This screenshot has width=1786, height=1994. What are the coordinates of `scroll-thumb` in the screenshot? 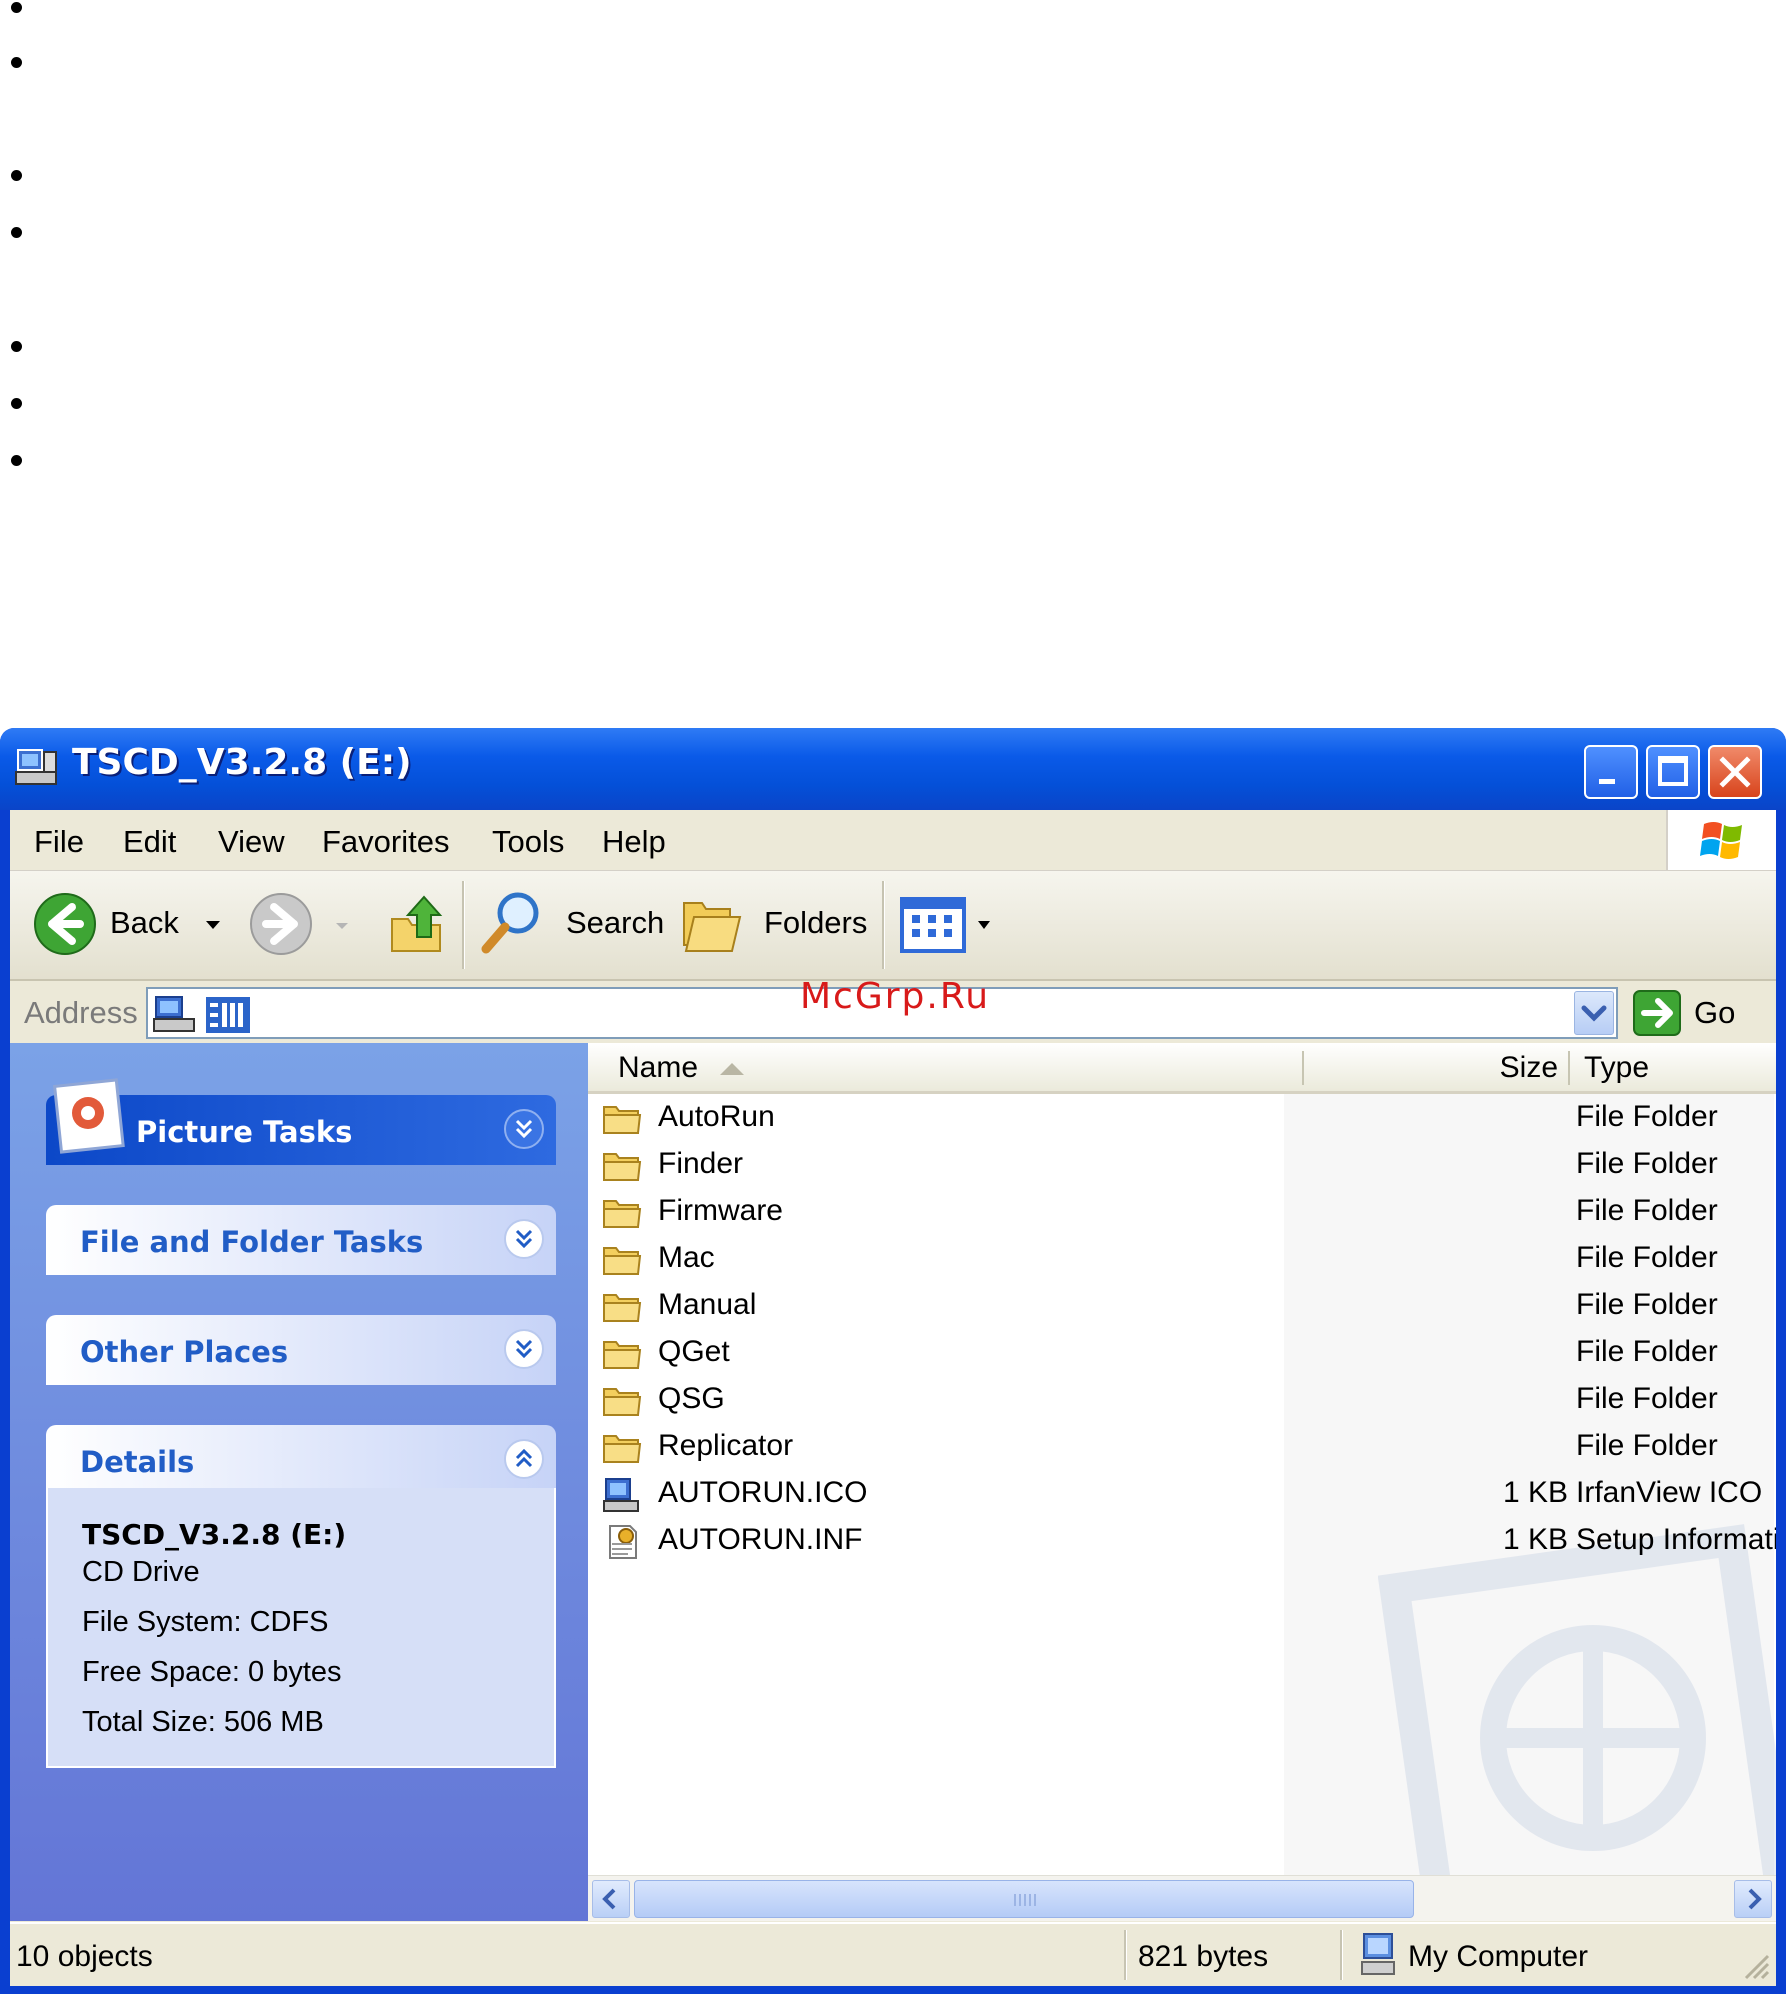 It's located at (1024, 1899).